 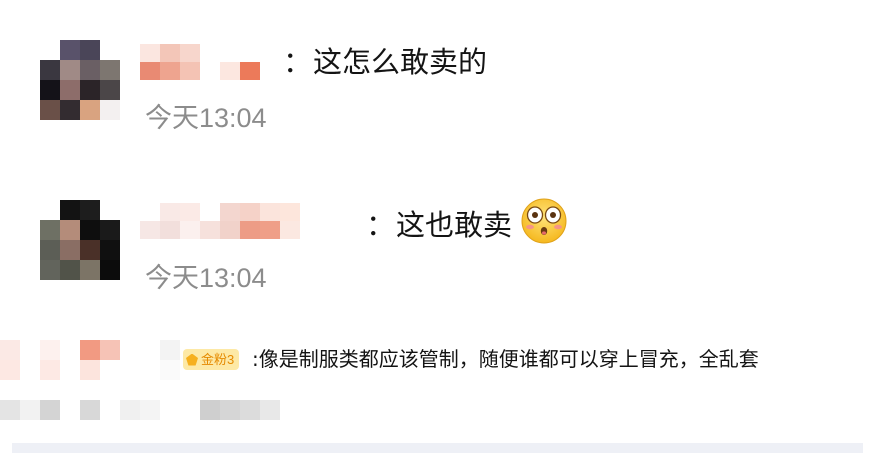 What do you see at coordinates (454, 225) in the screenshot?
I see `comment-text: 这也敢卖` at bounding box center [454, 225].